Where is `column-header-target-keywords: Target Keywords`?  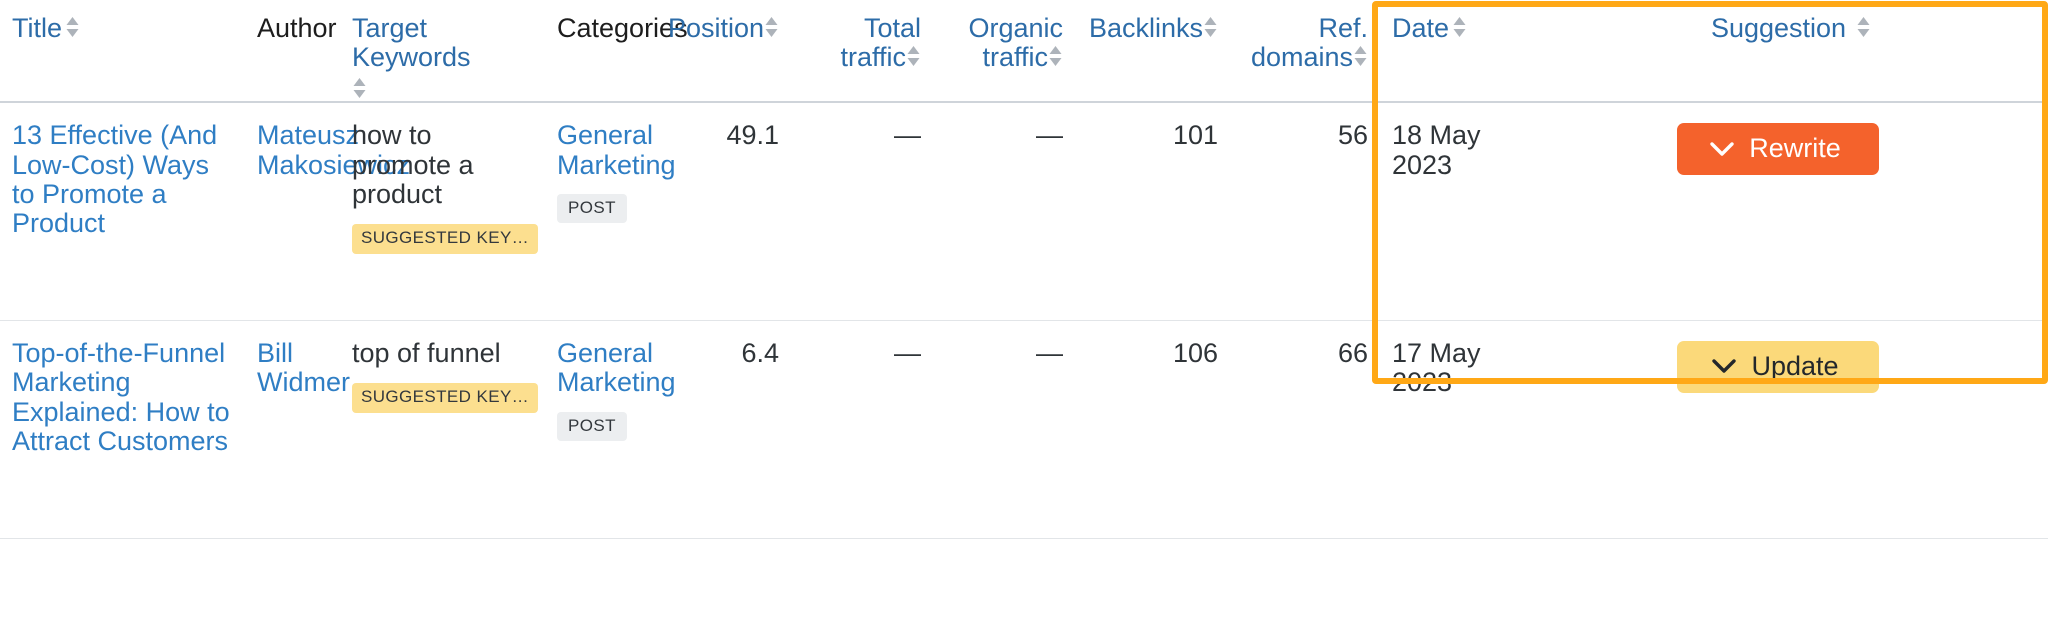
column-header-target-keywords: Target Keywords is located at coordinates (442, 52).